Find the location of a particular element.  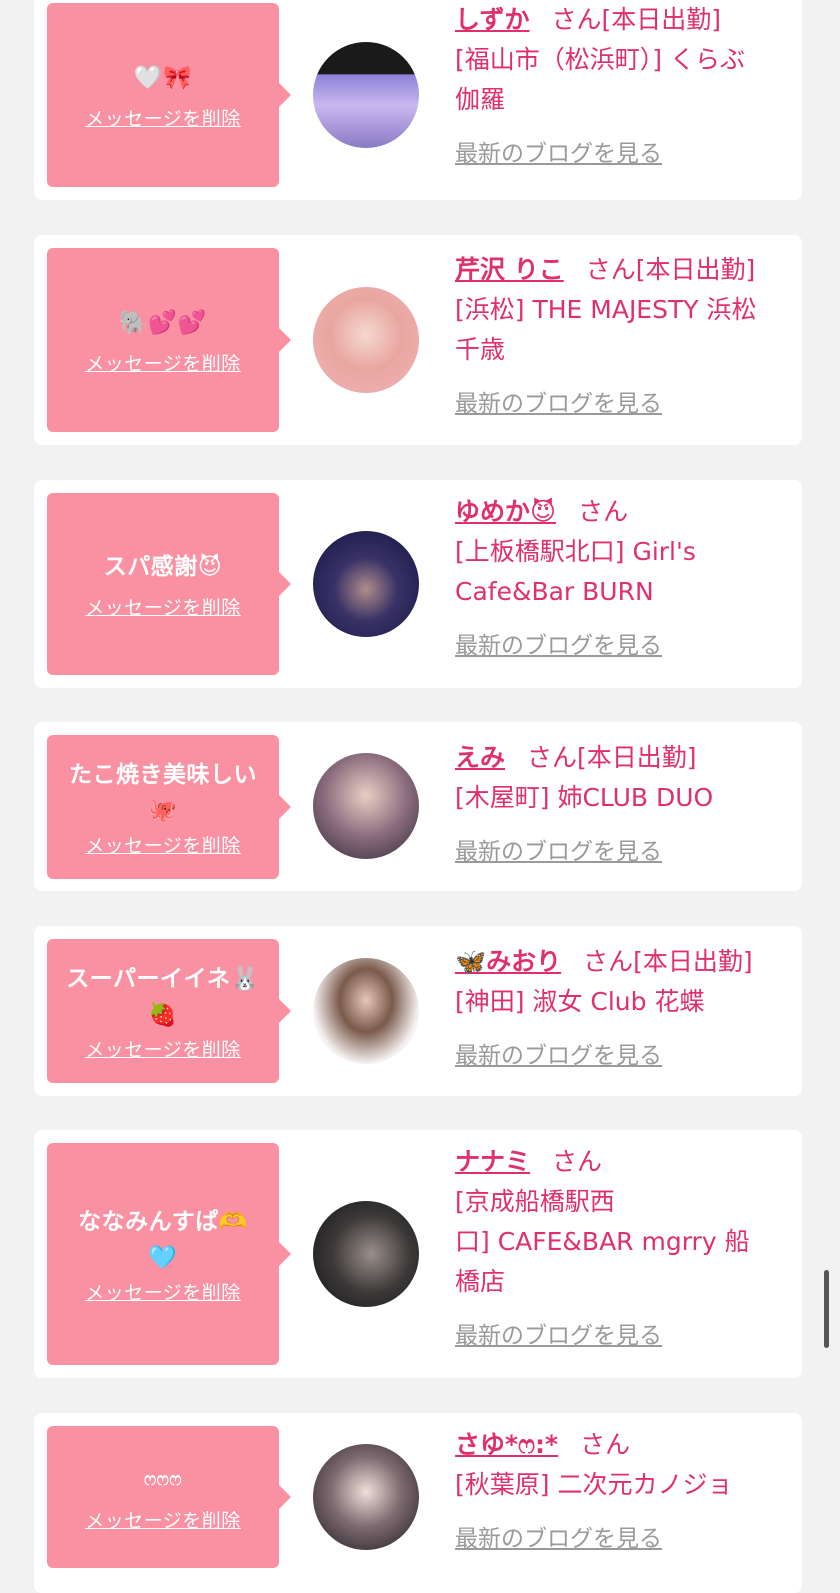

name-line: えみ さん[本日出勤] is located at coordinates (626, 758).